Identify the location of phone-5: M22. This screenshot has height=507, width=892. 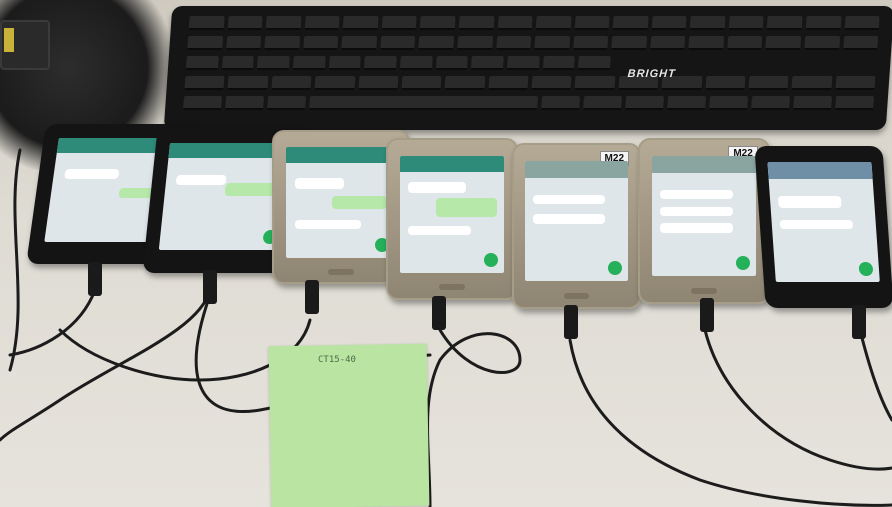
(576, 226).